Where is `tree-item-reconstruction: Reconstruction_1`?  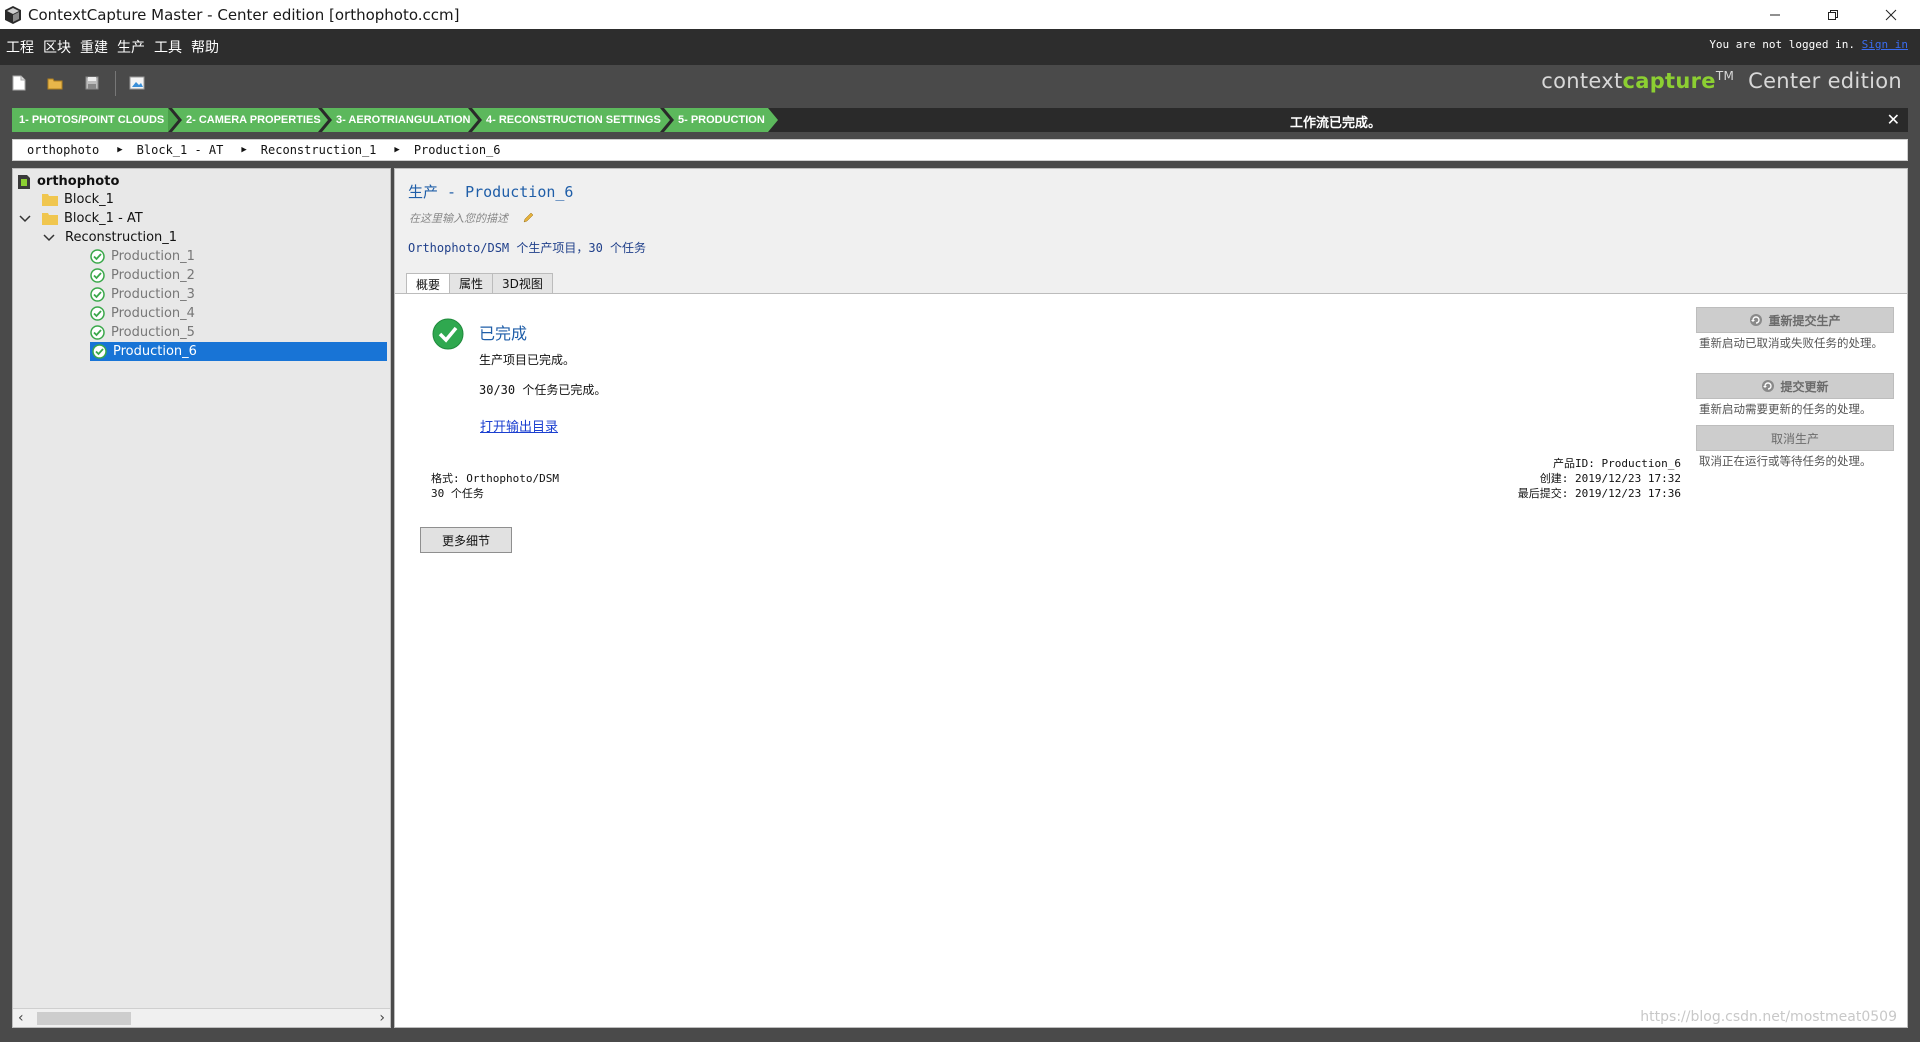
tree-item-reconstruction: Reconstruction_1 is located at coordinates (110, 237).